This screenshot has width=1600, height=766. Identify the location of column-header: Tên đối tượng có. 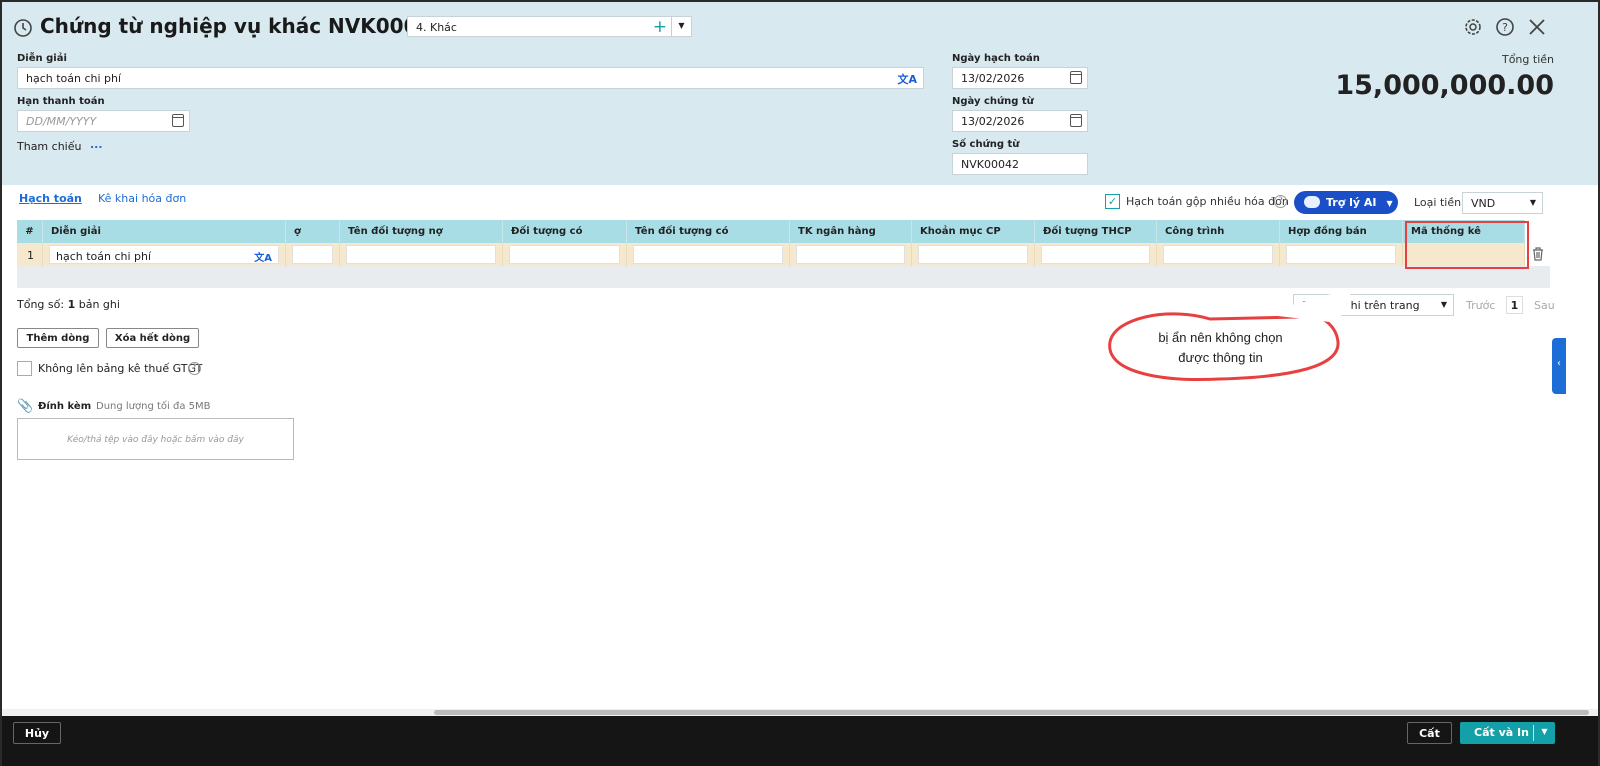
(708, 231).